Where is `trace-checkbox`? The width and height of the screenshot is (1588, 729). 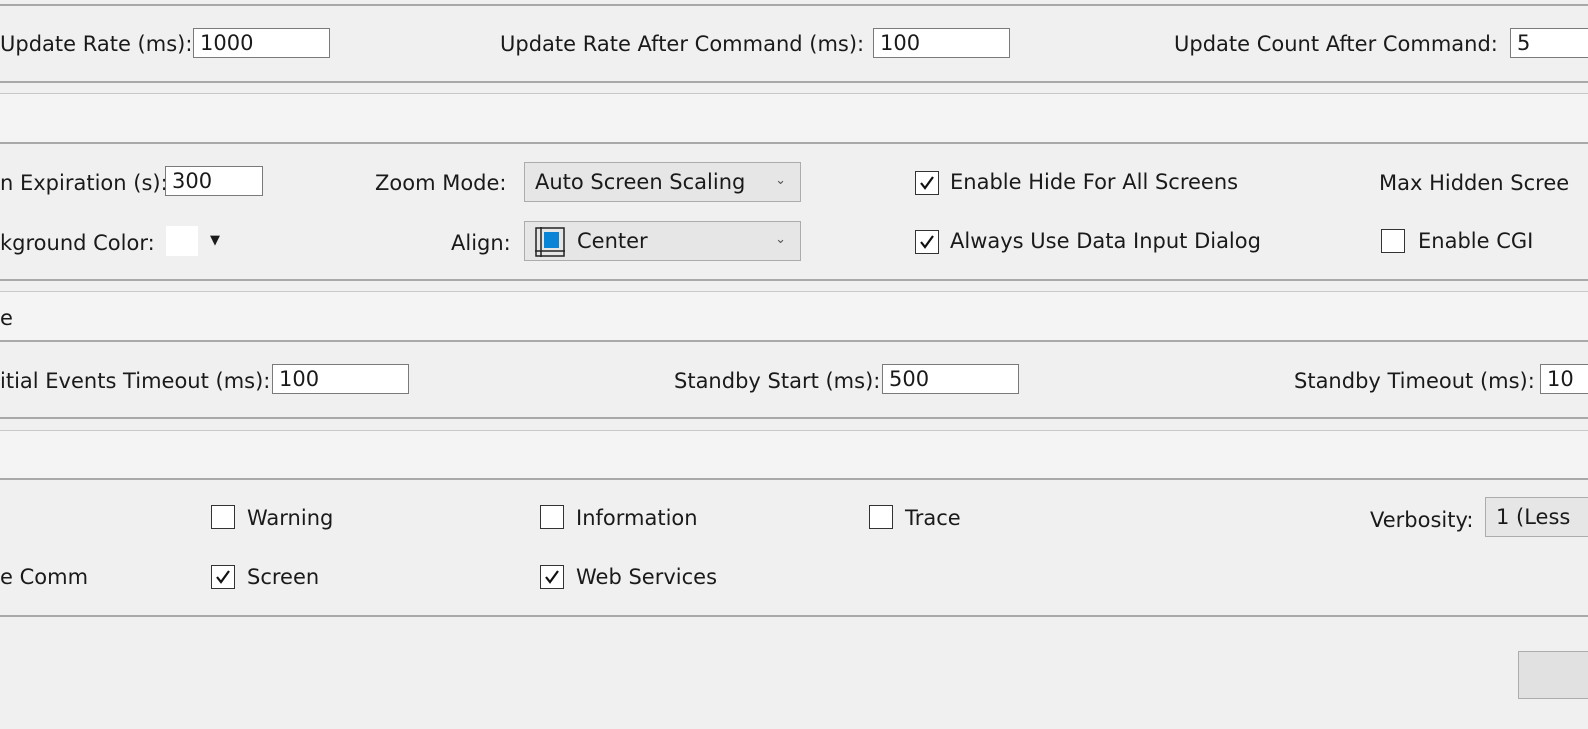 trace-checkbox is located at coordinates (881, 517).